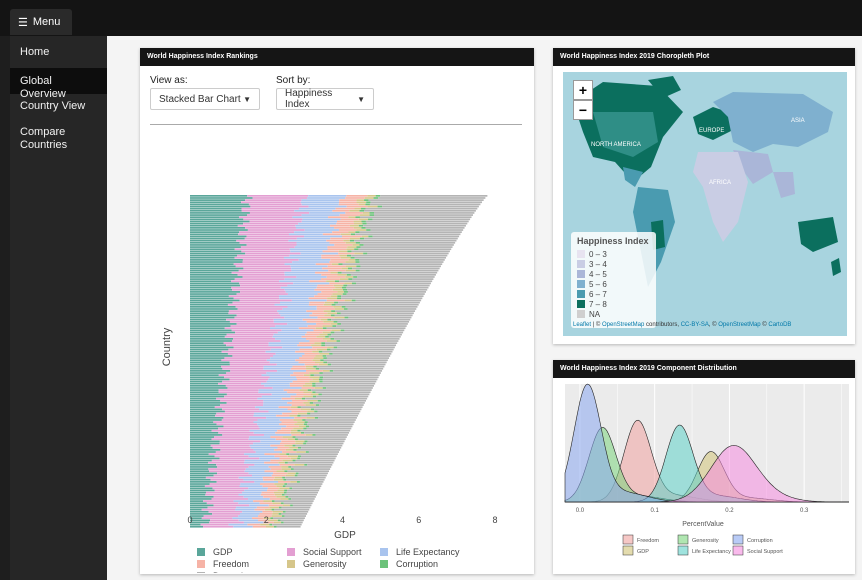 The image size is (862, 580). Describe the element at coordinates (58, 84) in the screenshot. I see `sidebar-item-global-overview: Global Overview` at that location.